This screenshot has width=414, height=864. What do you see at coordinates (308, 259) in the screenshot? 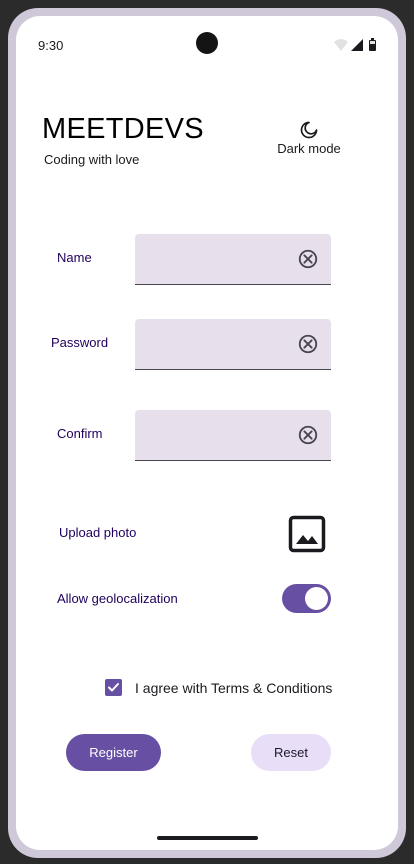
I see `clear-name-icon` at bounding box center [308, 259].